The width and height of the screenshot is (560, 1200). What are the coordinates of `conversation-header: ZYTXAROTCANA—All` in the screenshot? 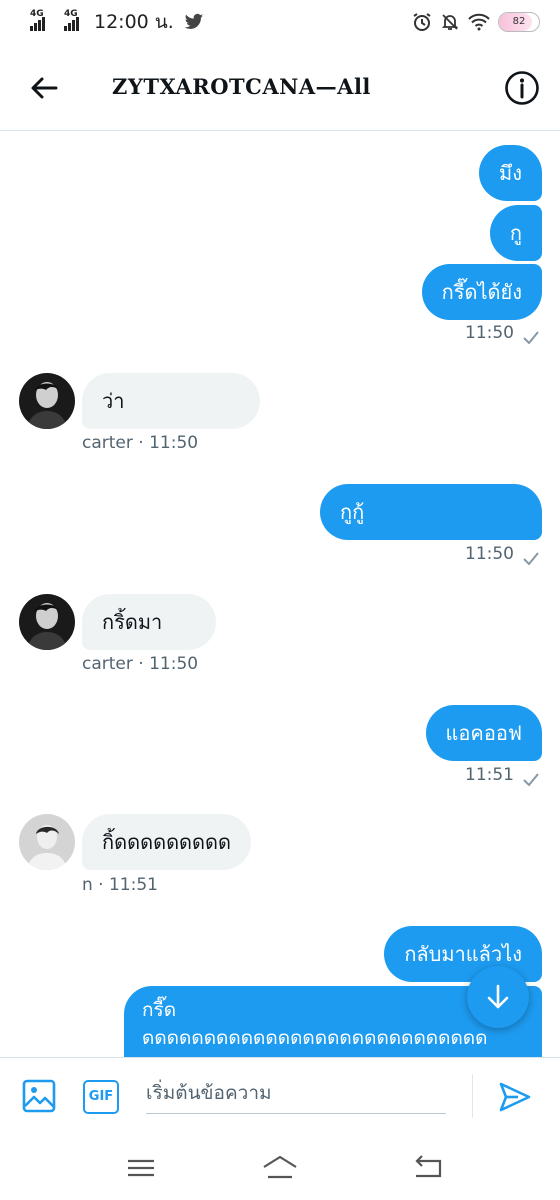 It's located at (280, 87).